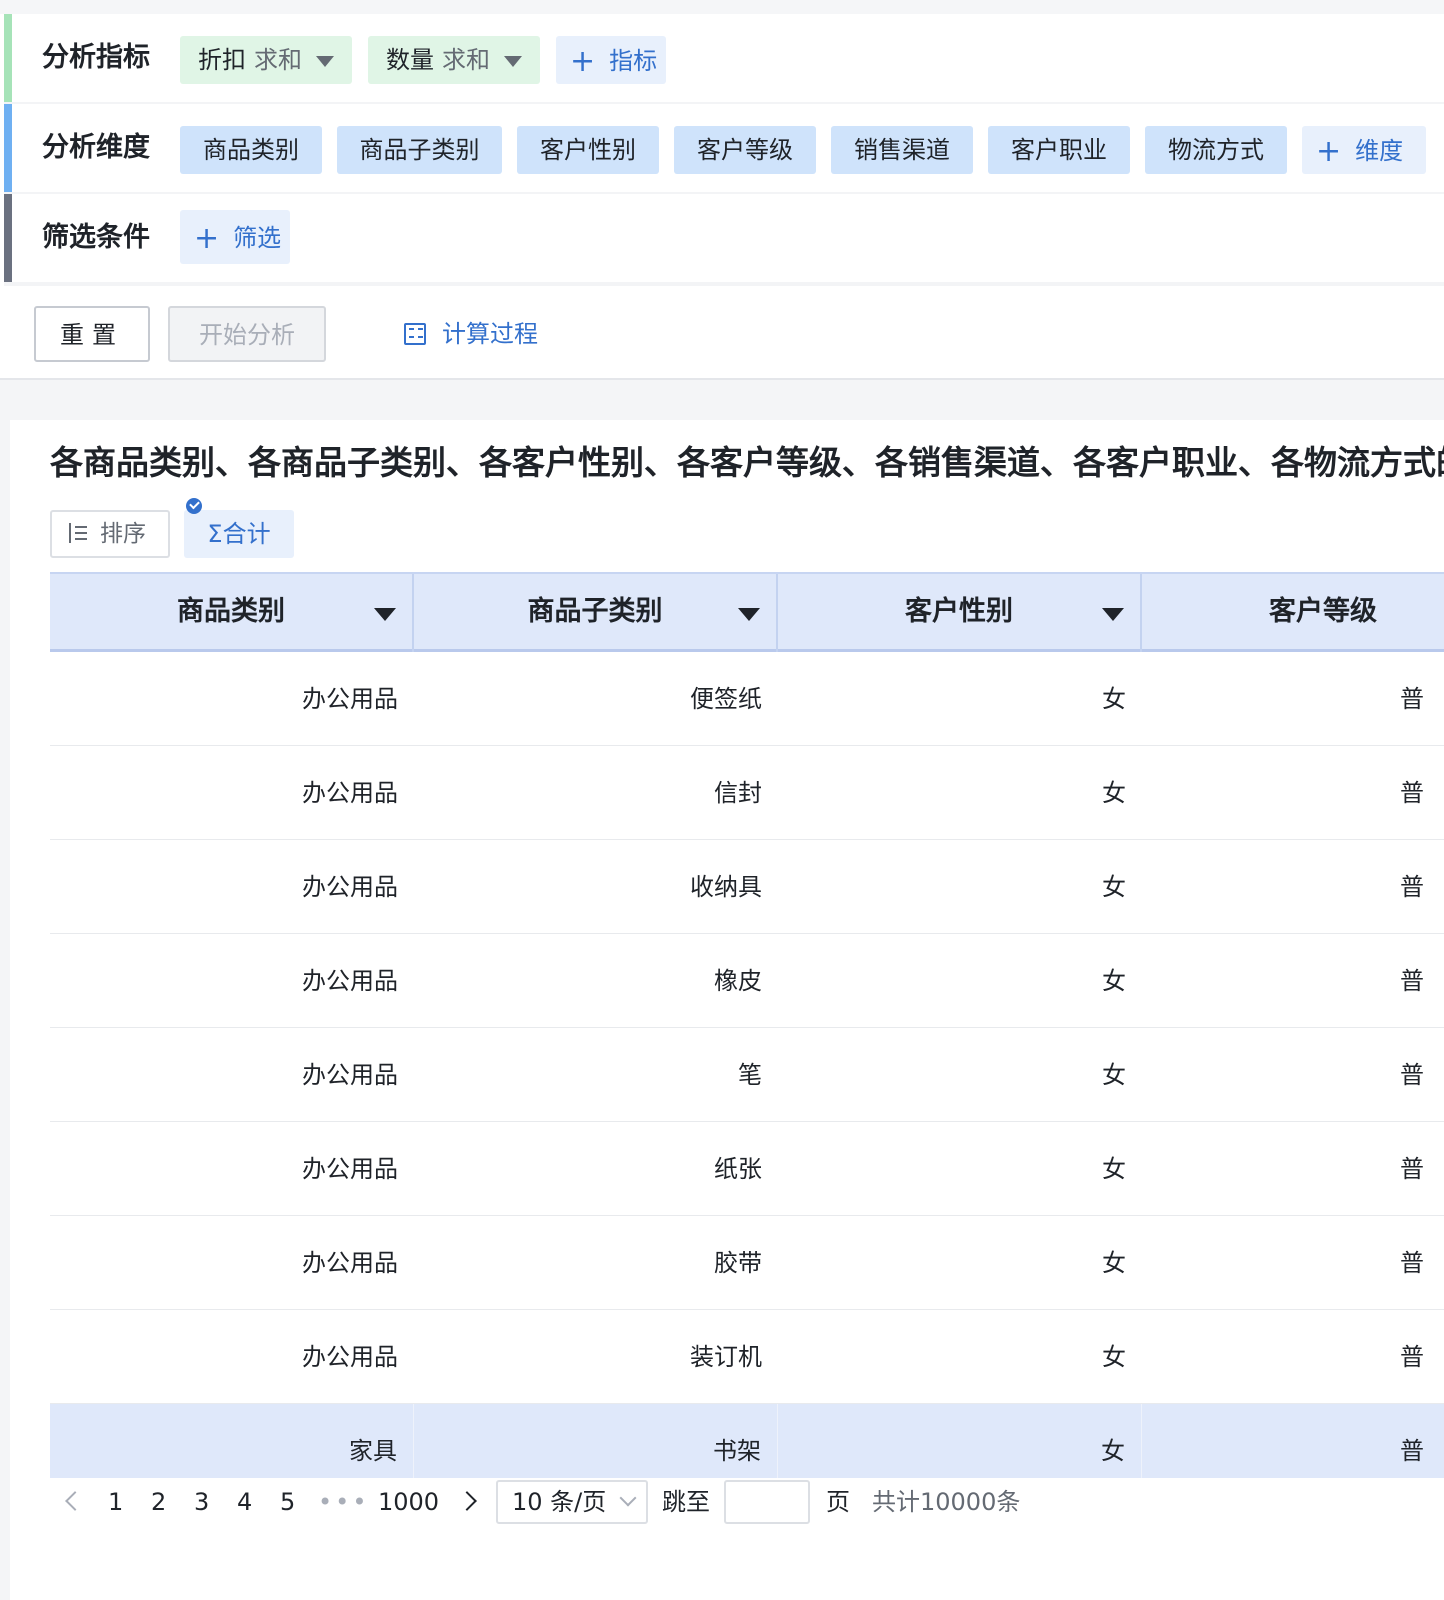 Image resolution: width=1444 pixels, height=1600 pixels. Describe the element at coordinates (738, 1169) in the screenshot. I see `table-cell: 纸张` at that location.